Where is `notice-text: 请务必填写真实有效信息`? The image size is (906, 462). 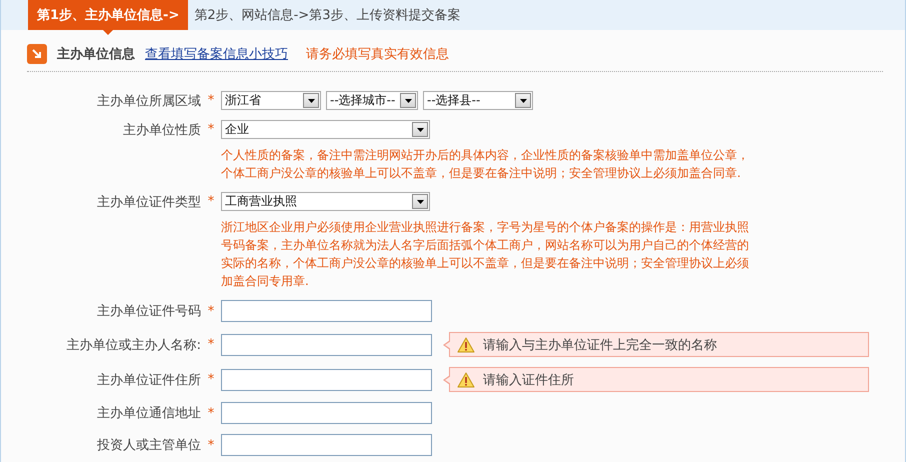
notice-text: 请务必填写真实有效信息 is located at coordinates (377, 54).